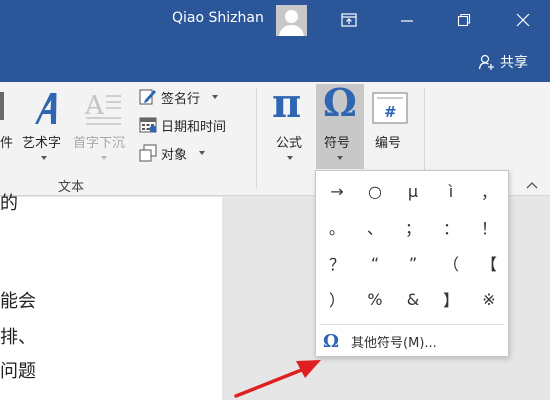 This screenshot has height=400, width=550. What do you see at coordinates (451, 263) in the screenshot?
I see `symbol-cell: （` at bounding box center [451, 263].